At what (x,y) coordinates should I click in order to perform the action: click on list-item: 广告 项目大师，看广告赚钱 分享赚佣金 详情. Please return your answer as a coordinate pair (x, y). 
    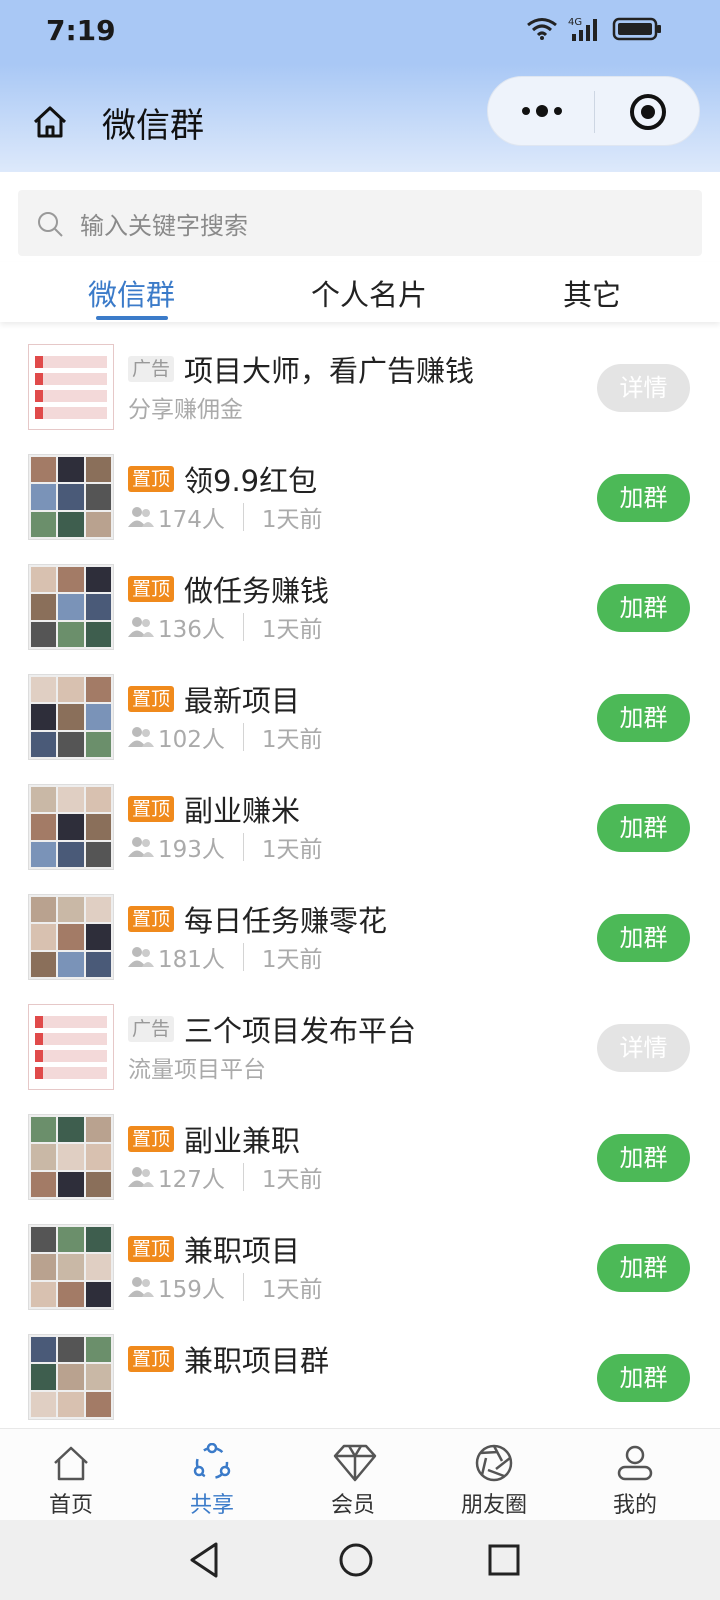
    Looking at the image, I should click on (360, 388).